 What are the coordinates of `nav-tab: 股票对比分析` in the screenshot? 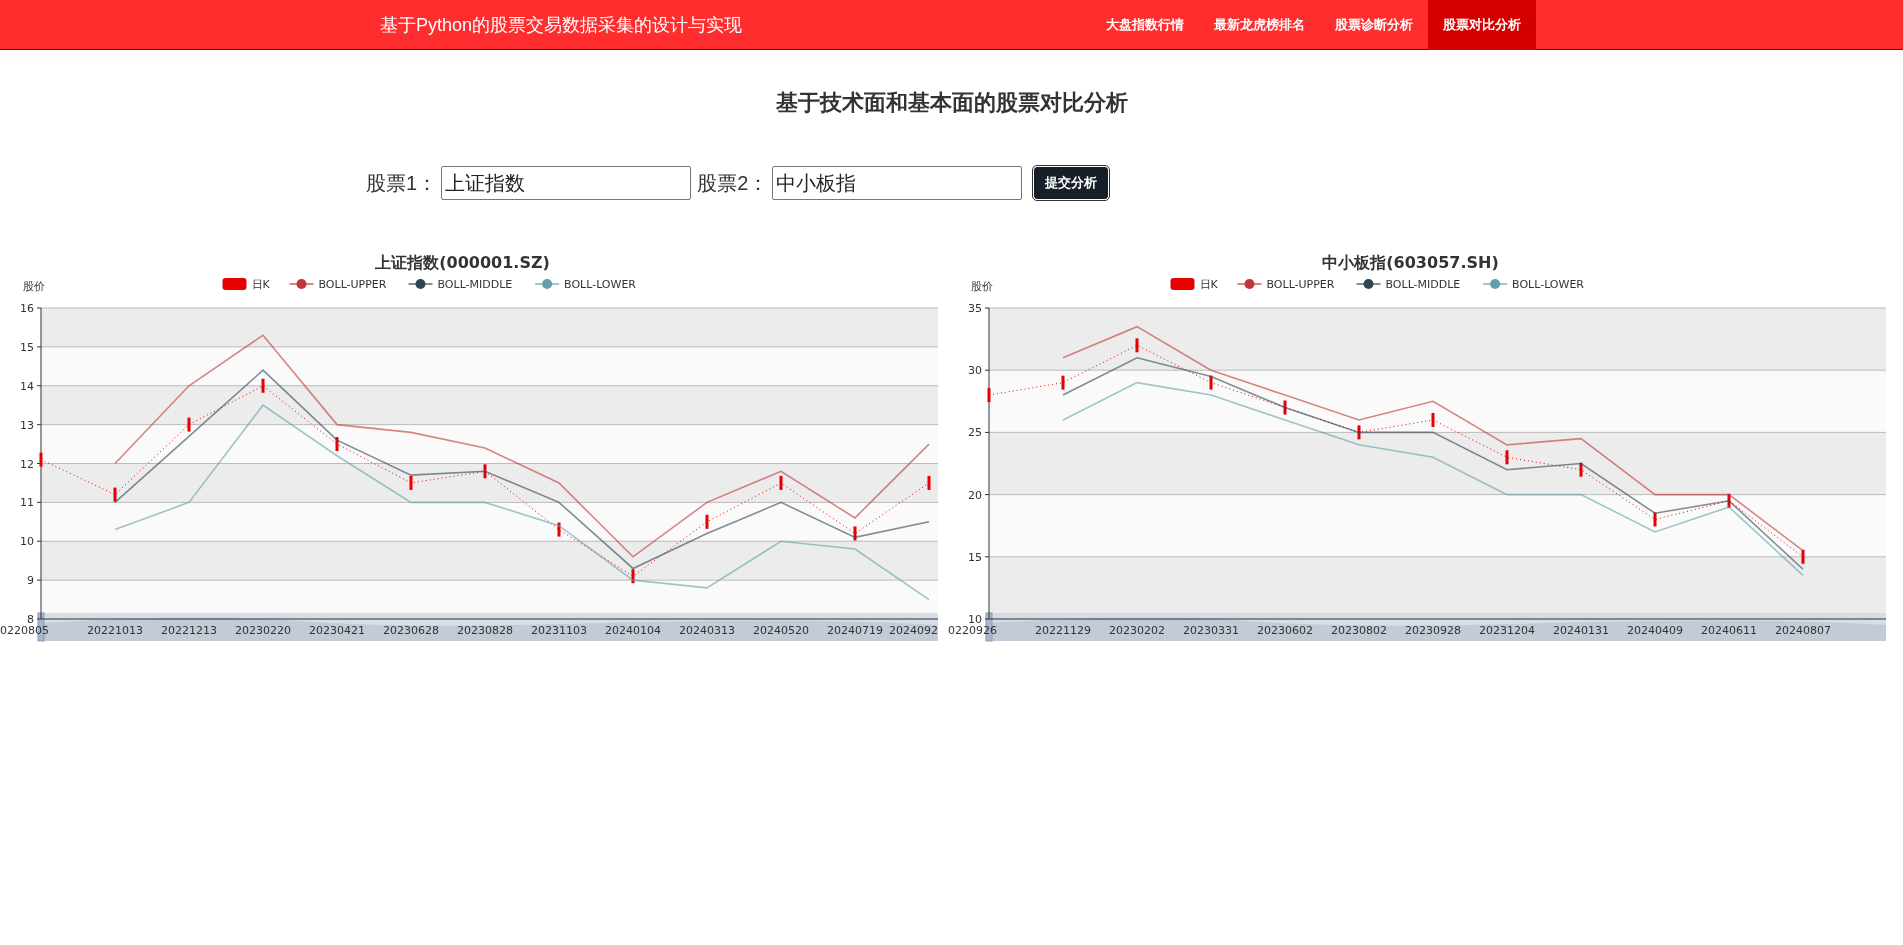 It's located at (1482, 25).